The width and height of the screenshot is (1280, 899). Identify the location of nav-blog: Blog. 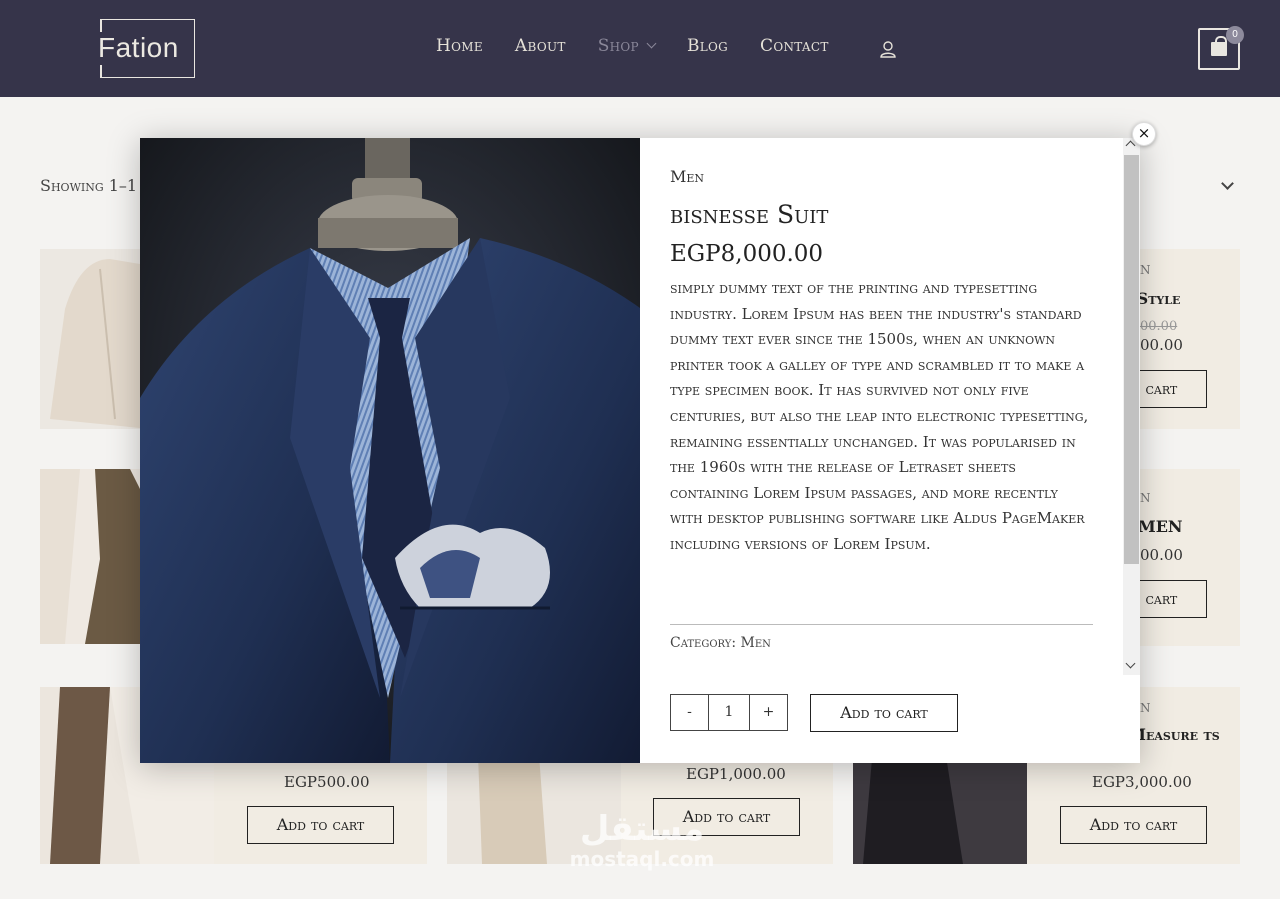
(707, 46).